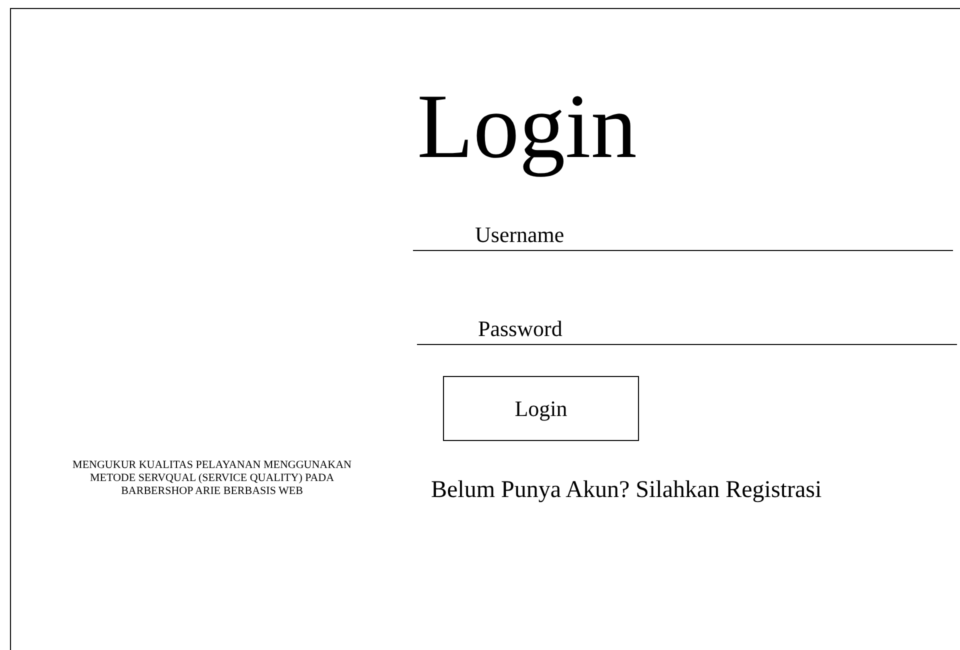 The image size is (960, 650). Describe the element at coordinates (212, 479) in the screenshot. I see `app-title: MENGUKUR KUALITAS PELAYANAN MENGGUNAKAN METODE SERVQUAL (SERVICE QUALITY) PADA BARBERSHOP ARIE BERBASIS WEB` at that location.